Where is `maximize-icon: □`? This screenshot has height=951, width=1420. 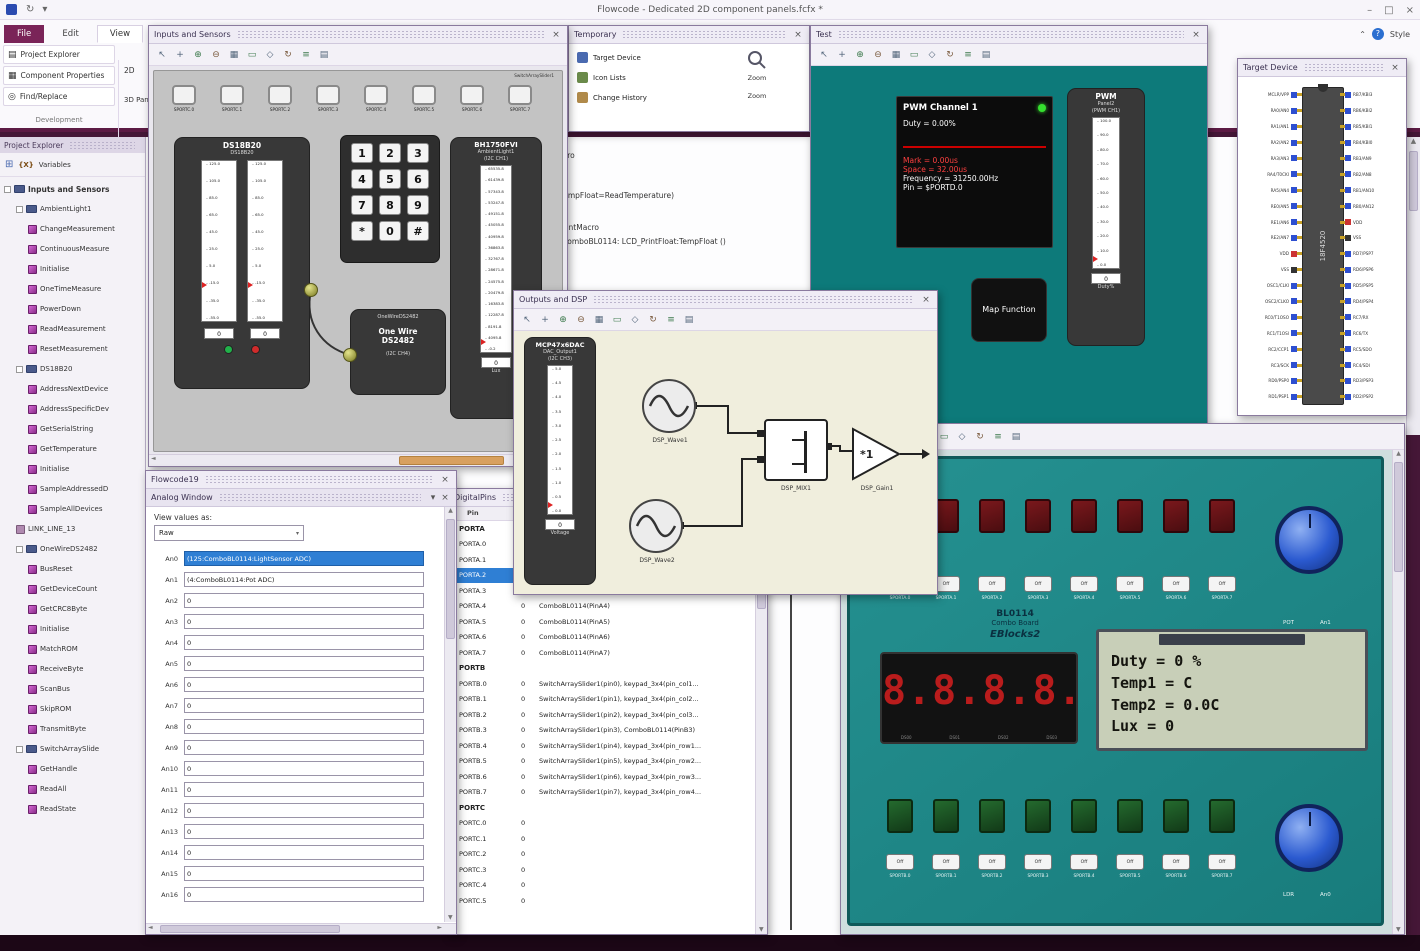
maximize-icon: □ is located at coordinates (1388, 10).